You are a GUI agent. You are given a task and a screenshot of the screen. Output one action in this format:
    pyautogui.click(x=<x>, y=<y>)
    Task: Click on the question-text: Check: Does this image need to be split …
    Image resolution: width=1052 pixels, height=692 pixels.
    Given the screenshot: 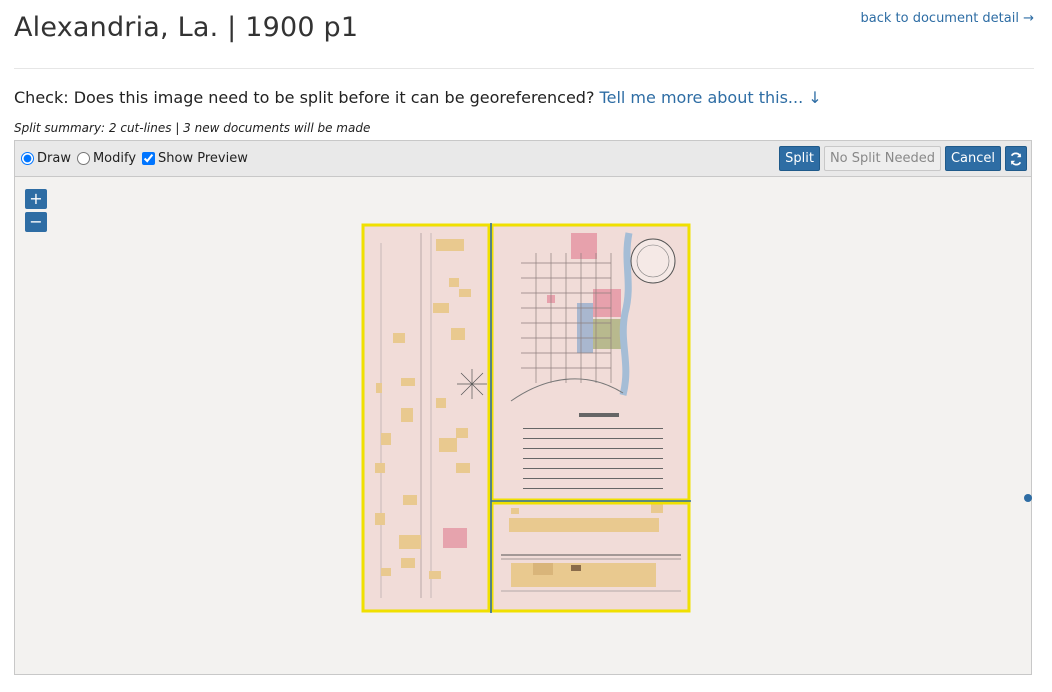 What is the action you would take?
    pyautogui.click(x=304, y=97)
    